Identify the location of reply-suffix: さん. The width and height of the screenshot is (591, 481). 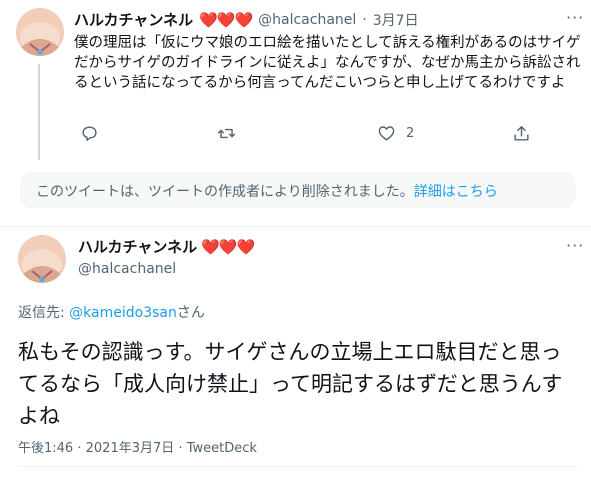
(190, 313).